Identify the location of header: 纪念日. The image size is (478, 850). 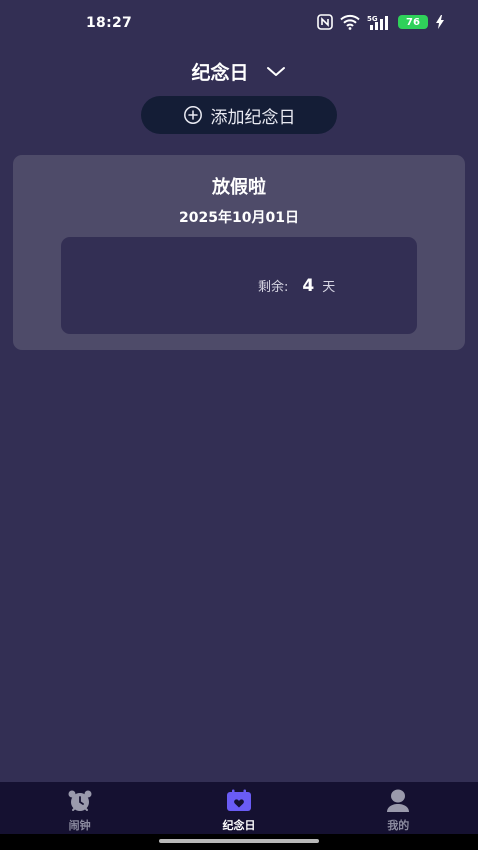
(239, 71).